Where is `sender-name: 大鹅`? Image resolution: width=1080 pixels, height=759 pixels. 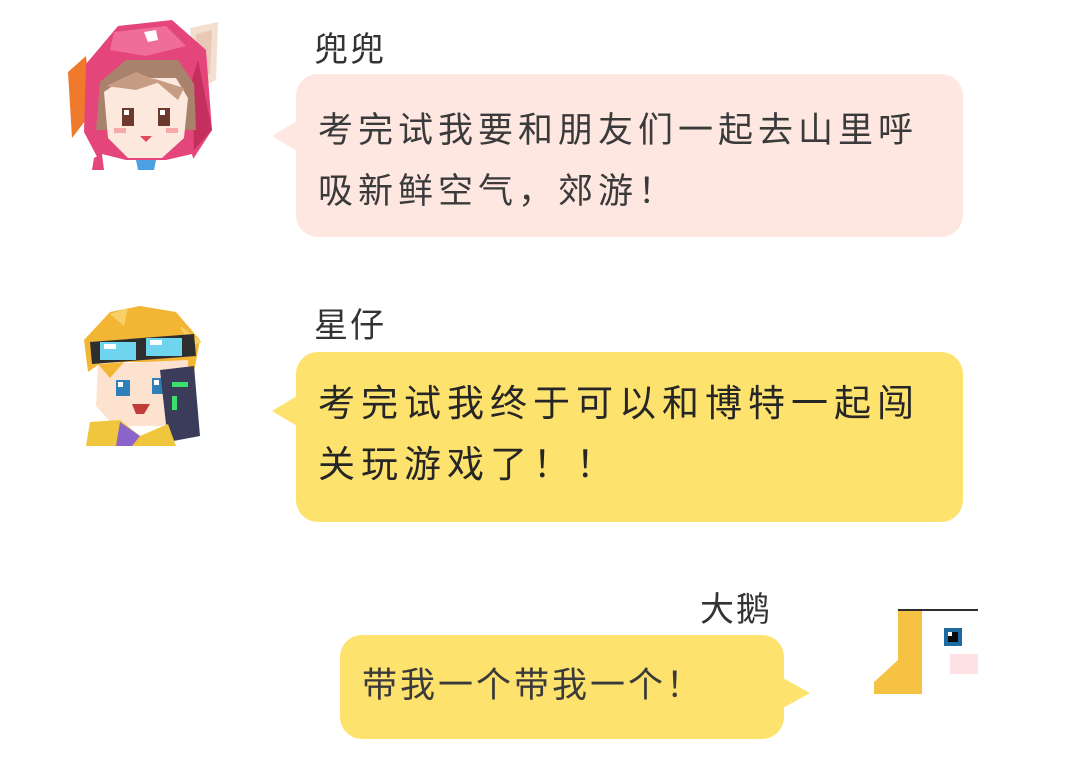
sender-name: 大鹅 is located at coordinates (736, 610).